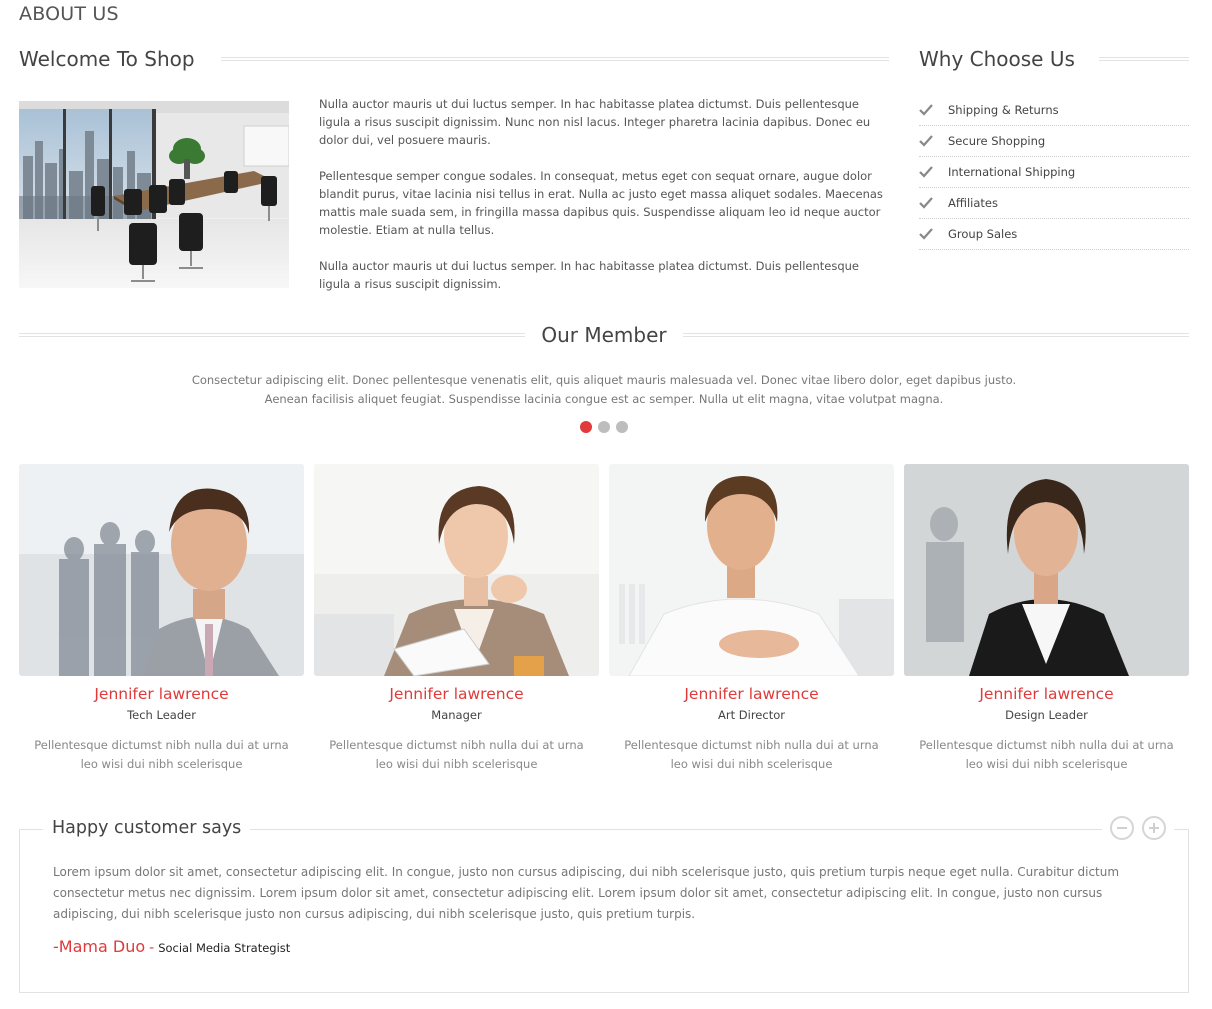 This screenshot has width=1212, height=1009. I want to click on member-role: Art Director, so click(751, 715).